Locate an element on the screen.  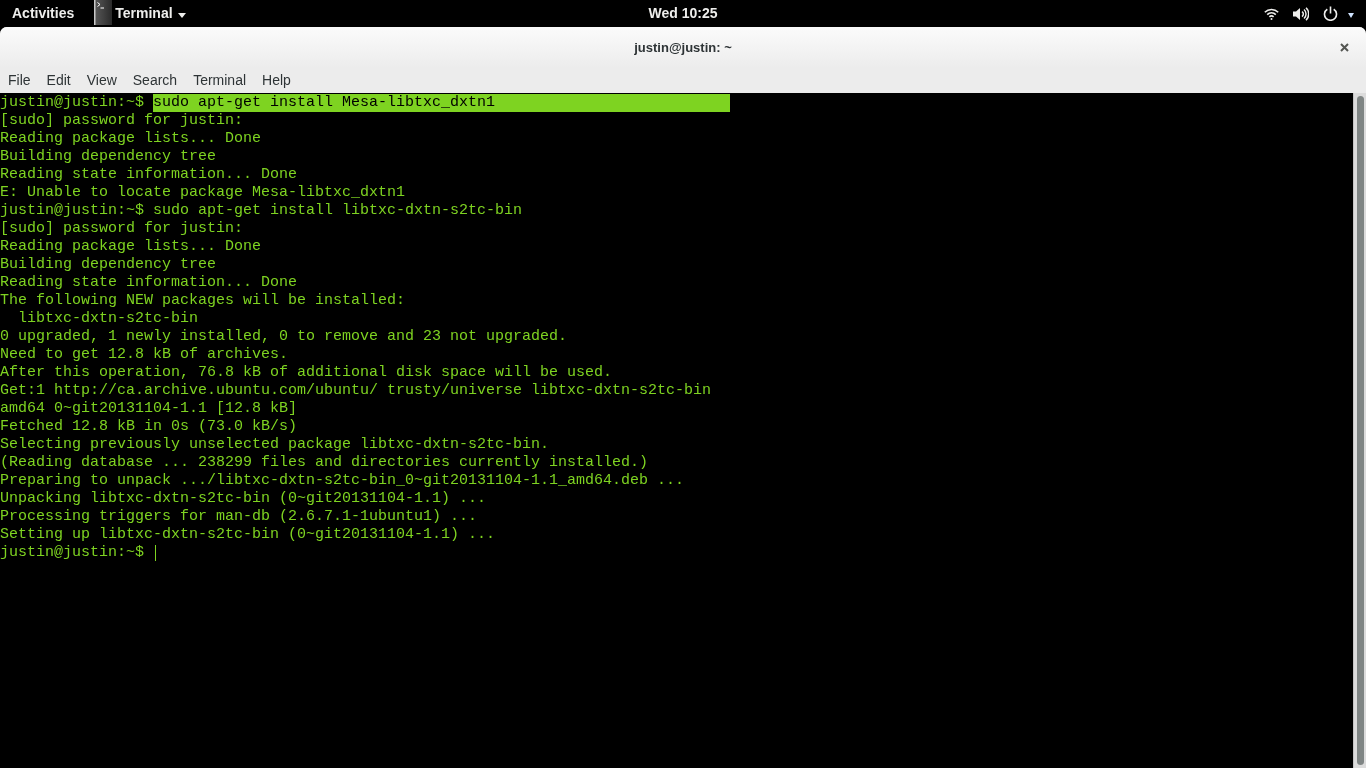
output-line: Need to get 12.8 kB of archives. is located at coordinates (144, 355).